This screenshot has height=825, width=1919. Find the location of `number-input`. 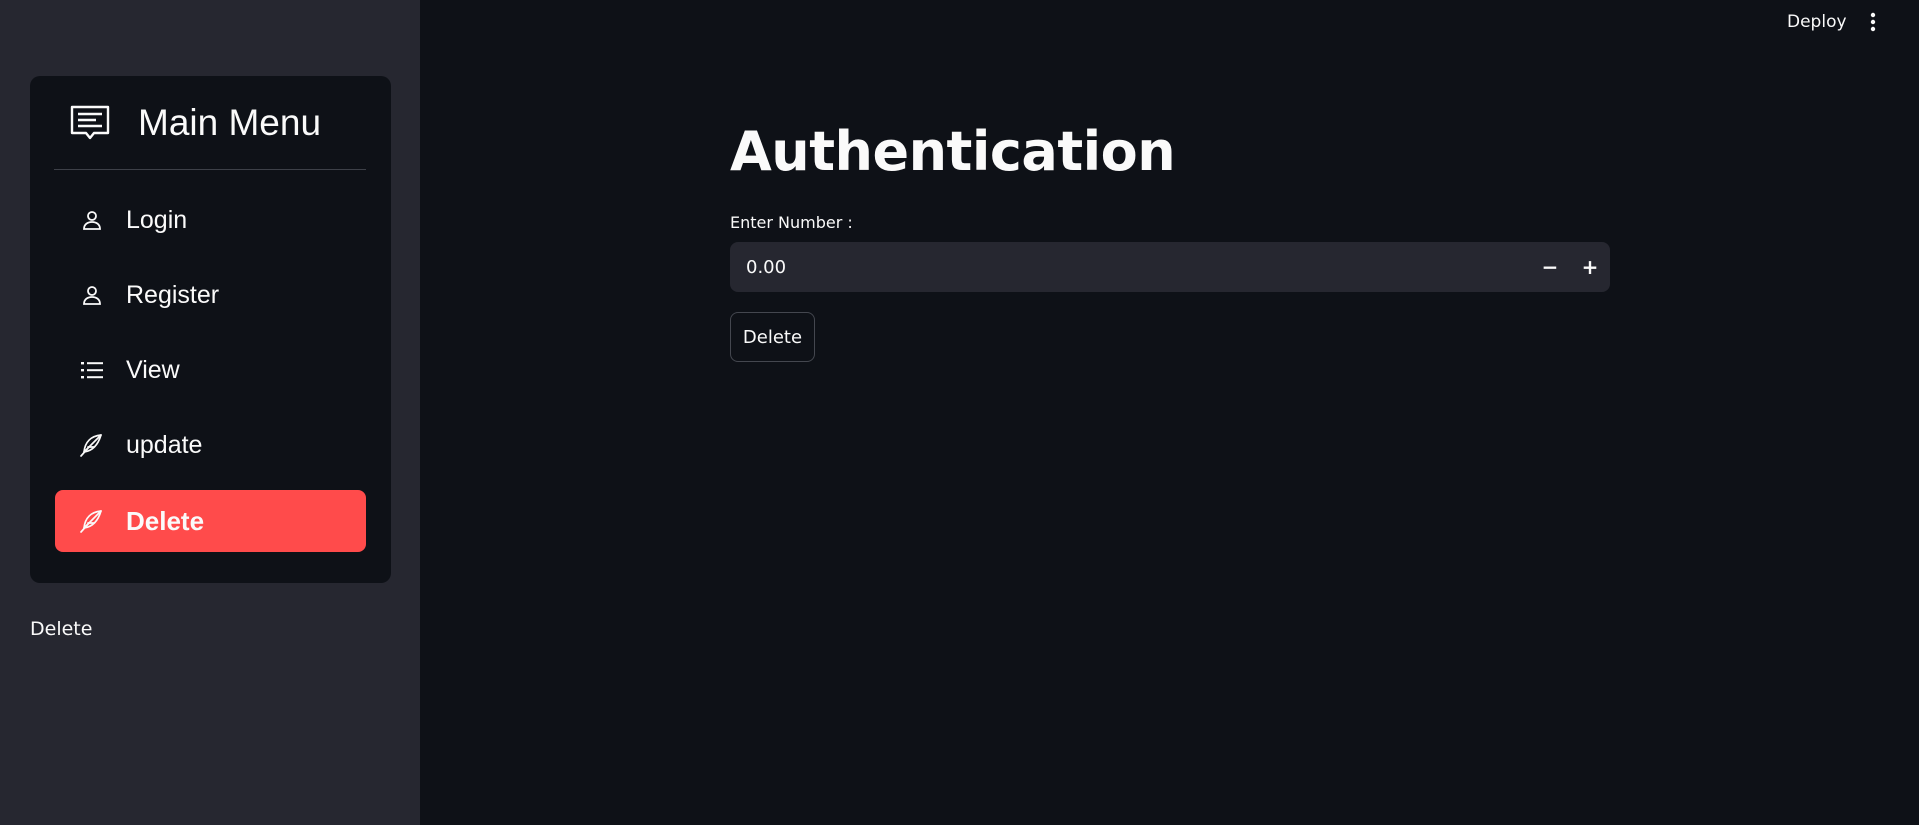

number-input is located at coordinates (1130, 267).